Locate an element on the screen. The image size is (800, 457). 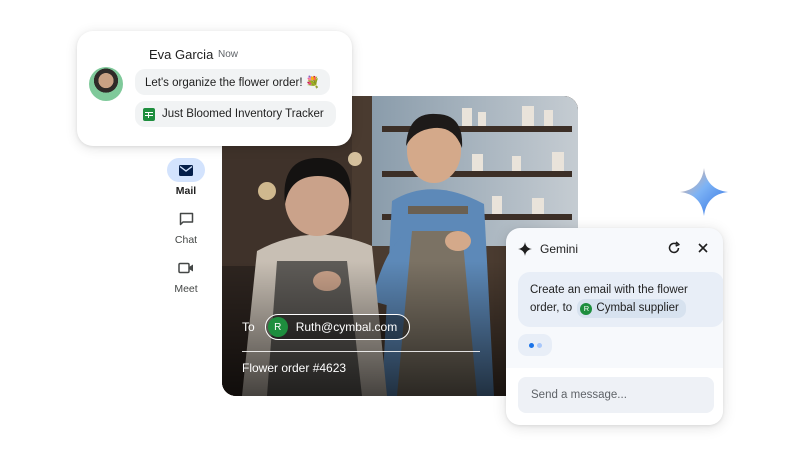
rail-item-meet: Meet is located at coordinates (186, 275).